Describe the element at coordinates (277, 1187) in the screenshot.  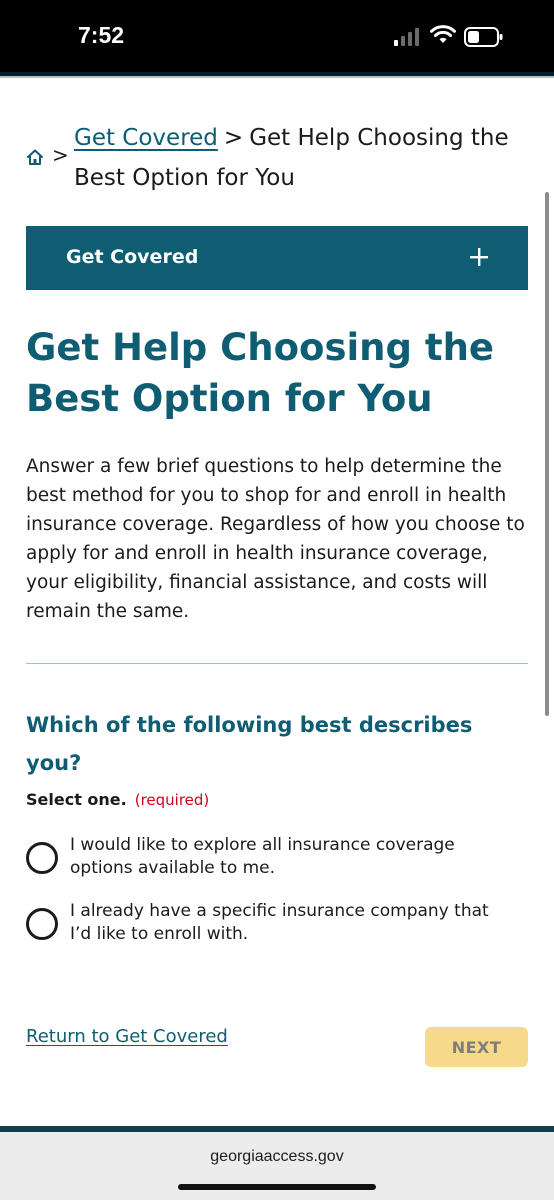
I see `home-indicator` at that location.